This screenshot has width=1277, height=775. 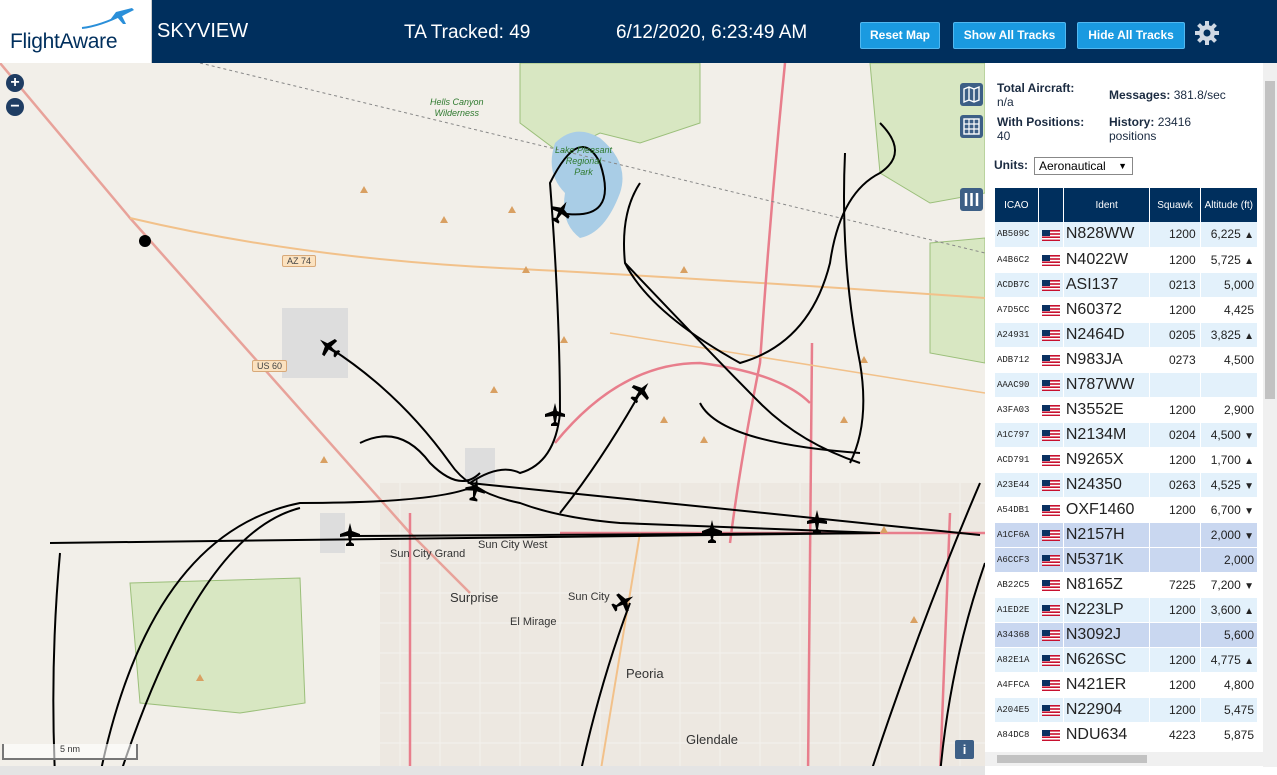 What do you see at coordinates (1175, 435) in the screenshot?
I see `squawk-cell: 0204` at bounding box center [1175, 435].